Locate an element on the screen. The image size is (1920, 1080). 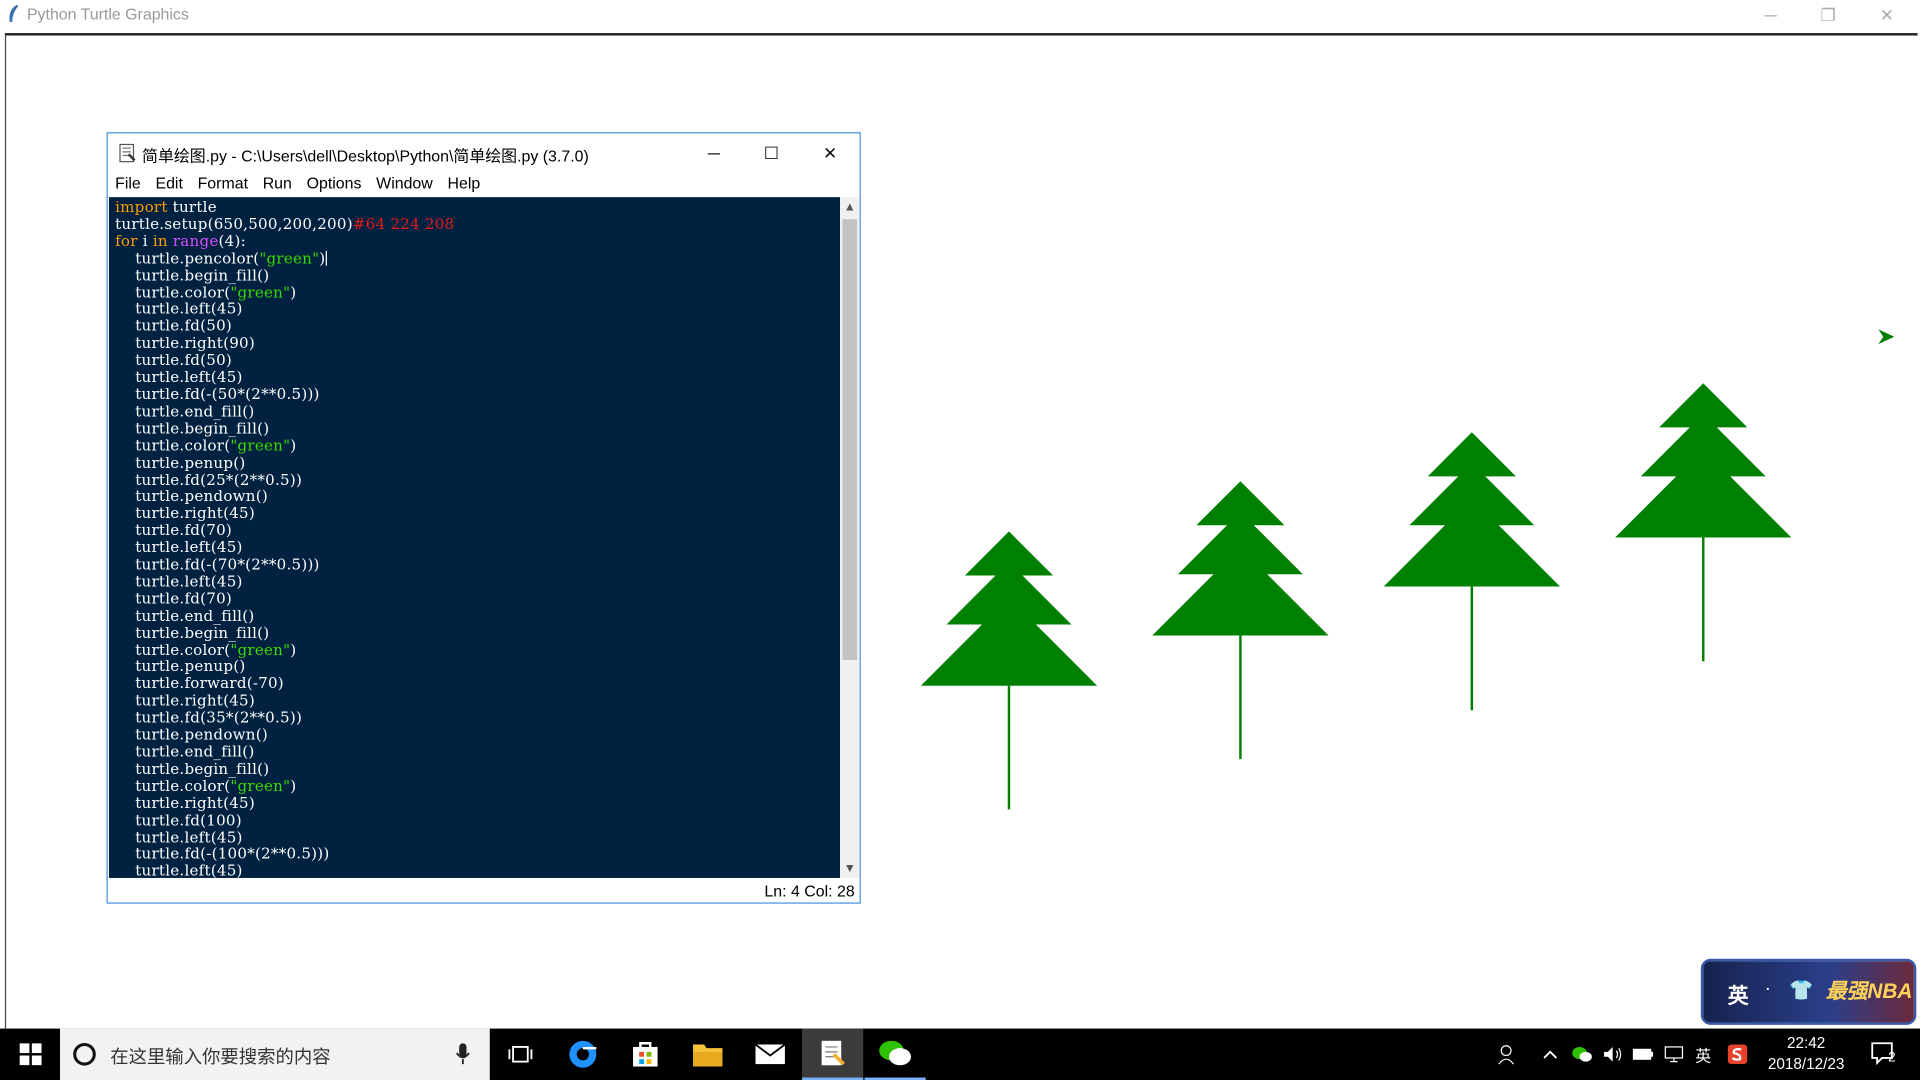
cursor-position: Ln: 4 Col: 28 is located at coordinates (809, 891).